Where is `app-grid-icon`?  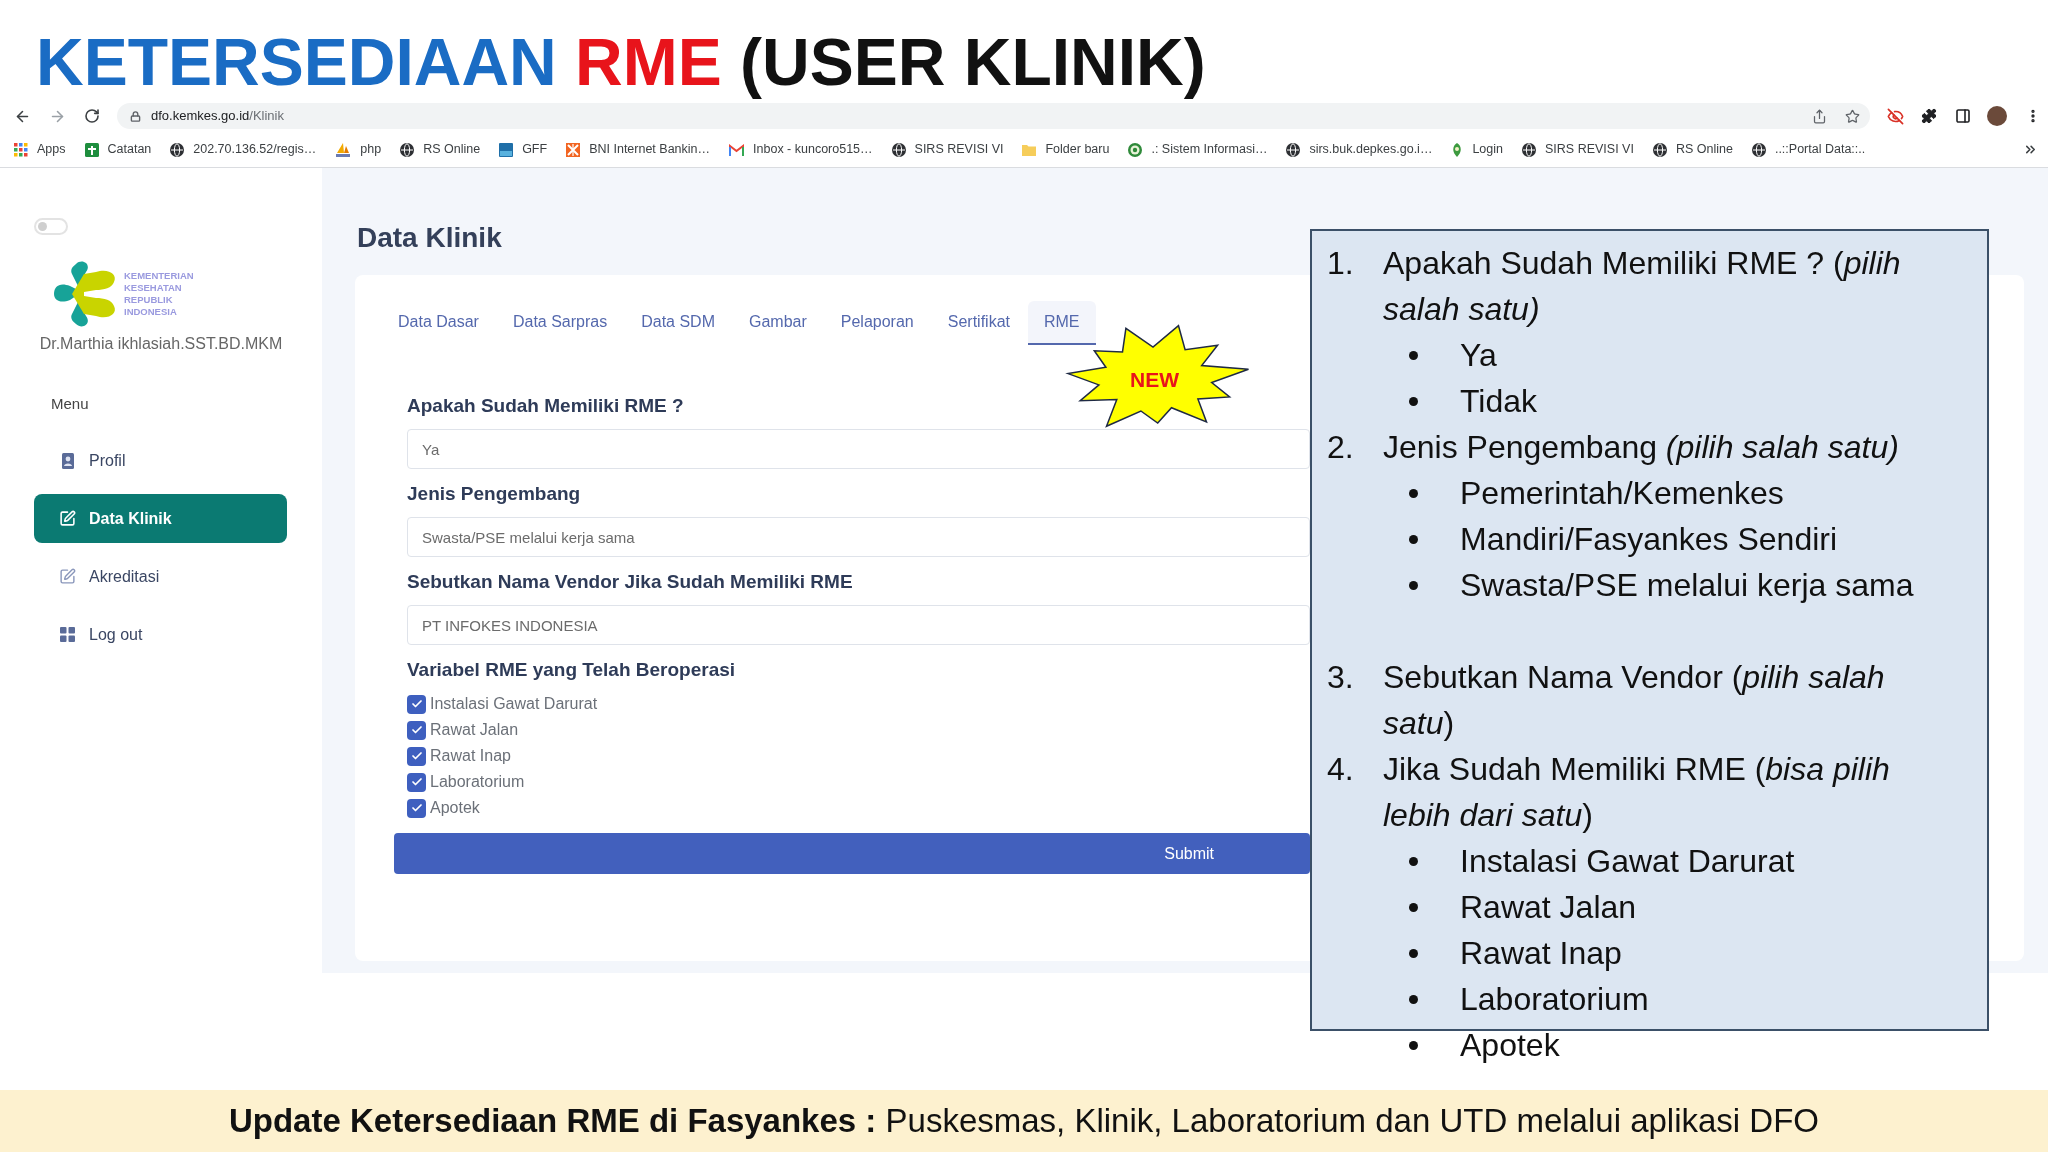 app-grid-icon is located at coordinates (21, 149).